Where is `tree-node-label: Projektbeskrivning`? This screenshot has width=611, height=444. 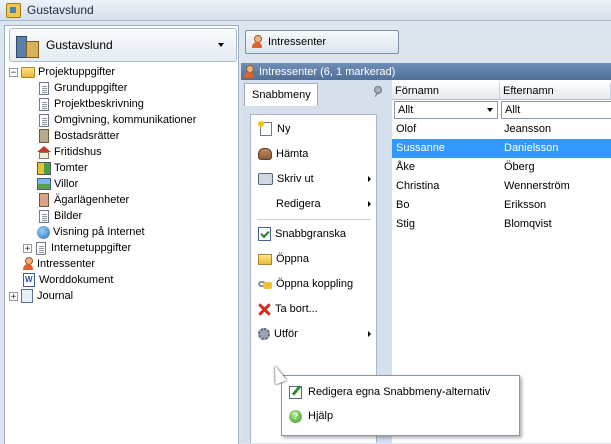 tree-node-label: Projektbeskrivning is located at coordinates (99, 104).